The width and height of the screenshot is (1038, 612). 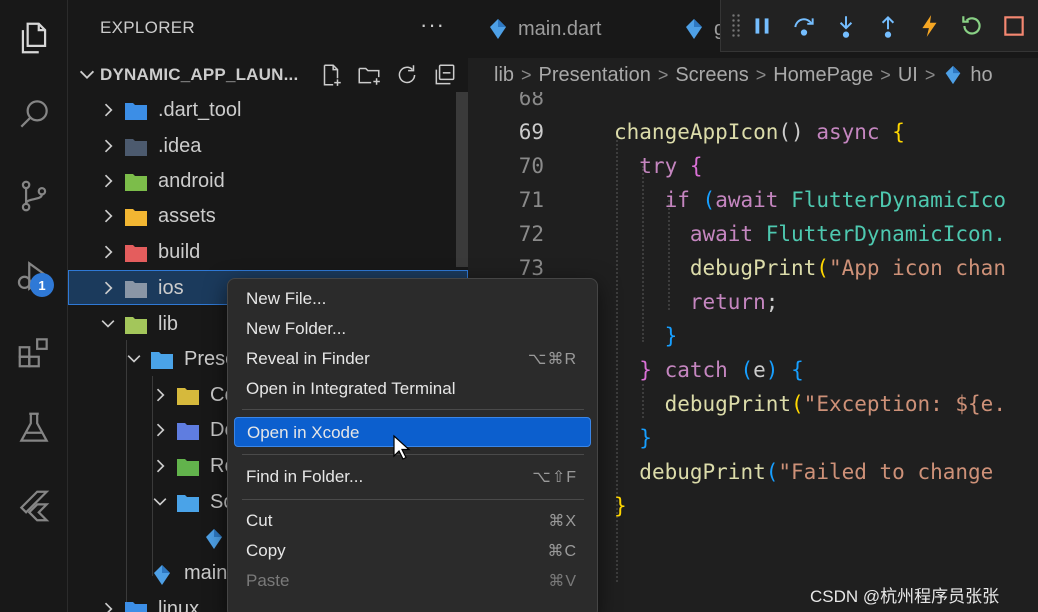 I want to click on refresh-icon, so click(x=407, y=75).